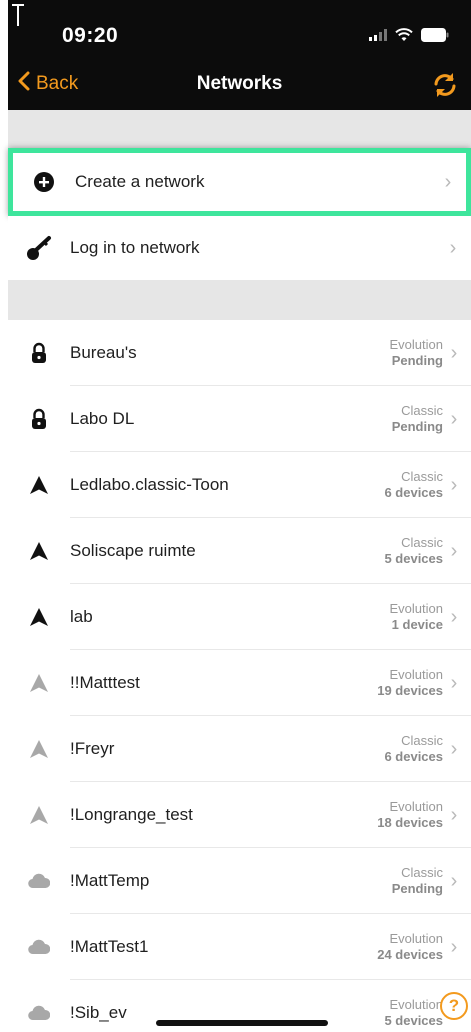 The height and width of the screenshot is (1032, 471). I want to click on network-row: Soliscape ruimte Classic 5 devices ›, so click(239, 551).